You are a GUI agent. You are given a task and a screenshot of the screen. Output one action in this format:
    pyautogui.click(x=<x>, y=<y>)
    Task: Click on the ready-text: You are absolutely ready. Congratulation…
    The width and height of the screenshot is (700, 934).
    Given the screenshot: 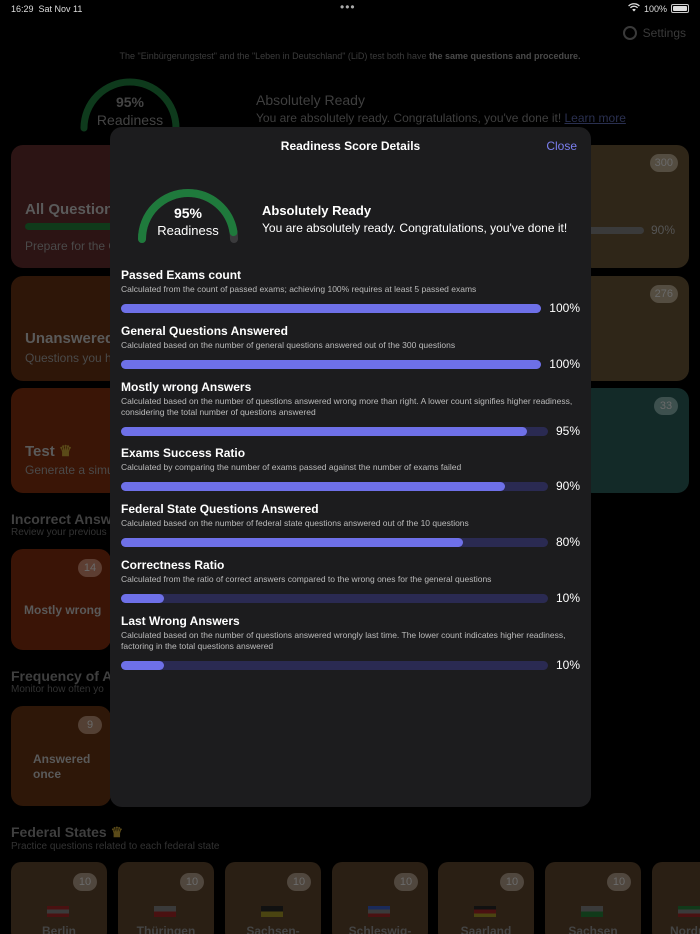 What is the action you would take?
    pyautogui.click(x=415, y=228)
    